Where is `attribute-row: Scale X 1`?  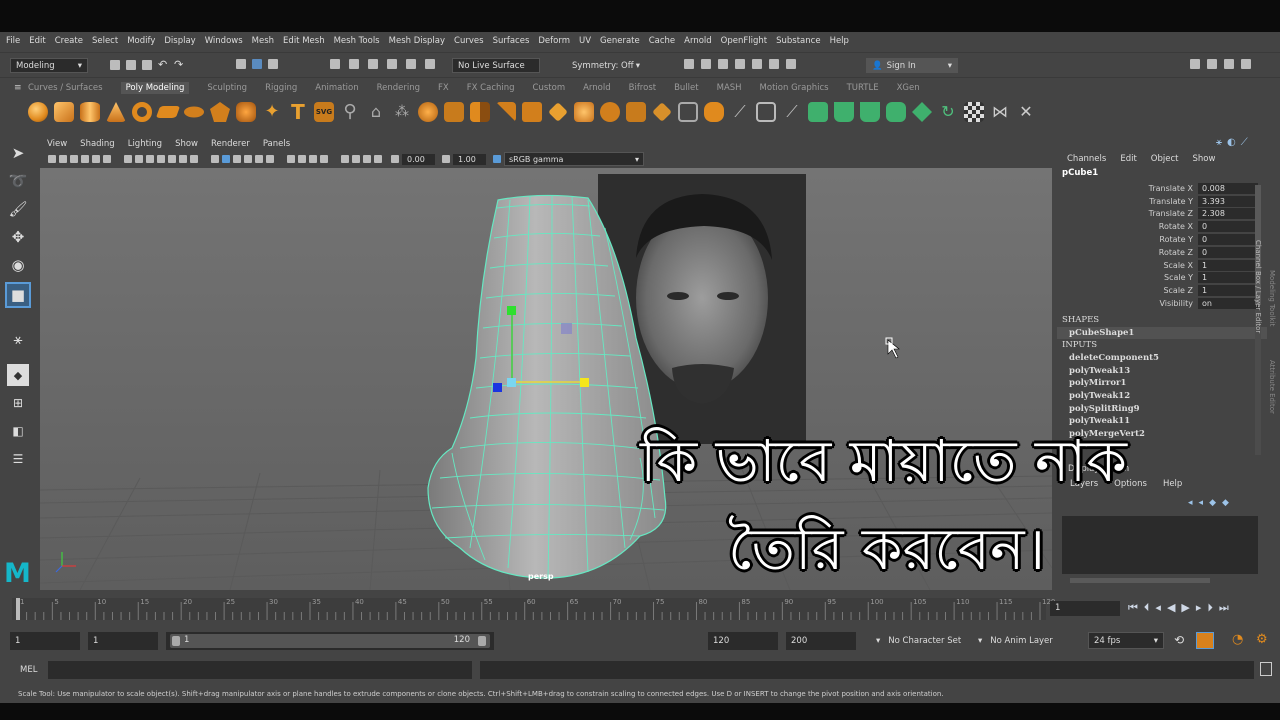 attribute-row: Scale X 1 is located at coordinates (1162, 265).